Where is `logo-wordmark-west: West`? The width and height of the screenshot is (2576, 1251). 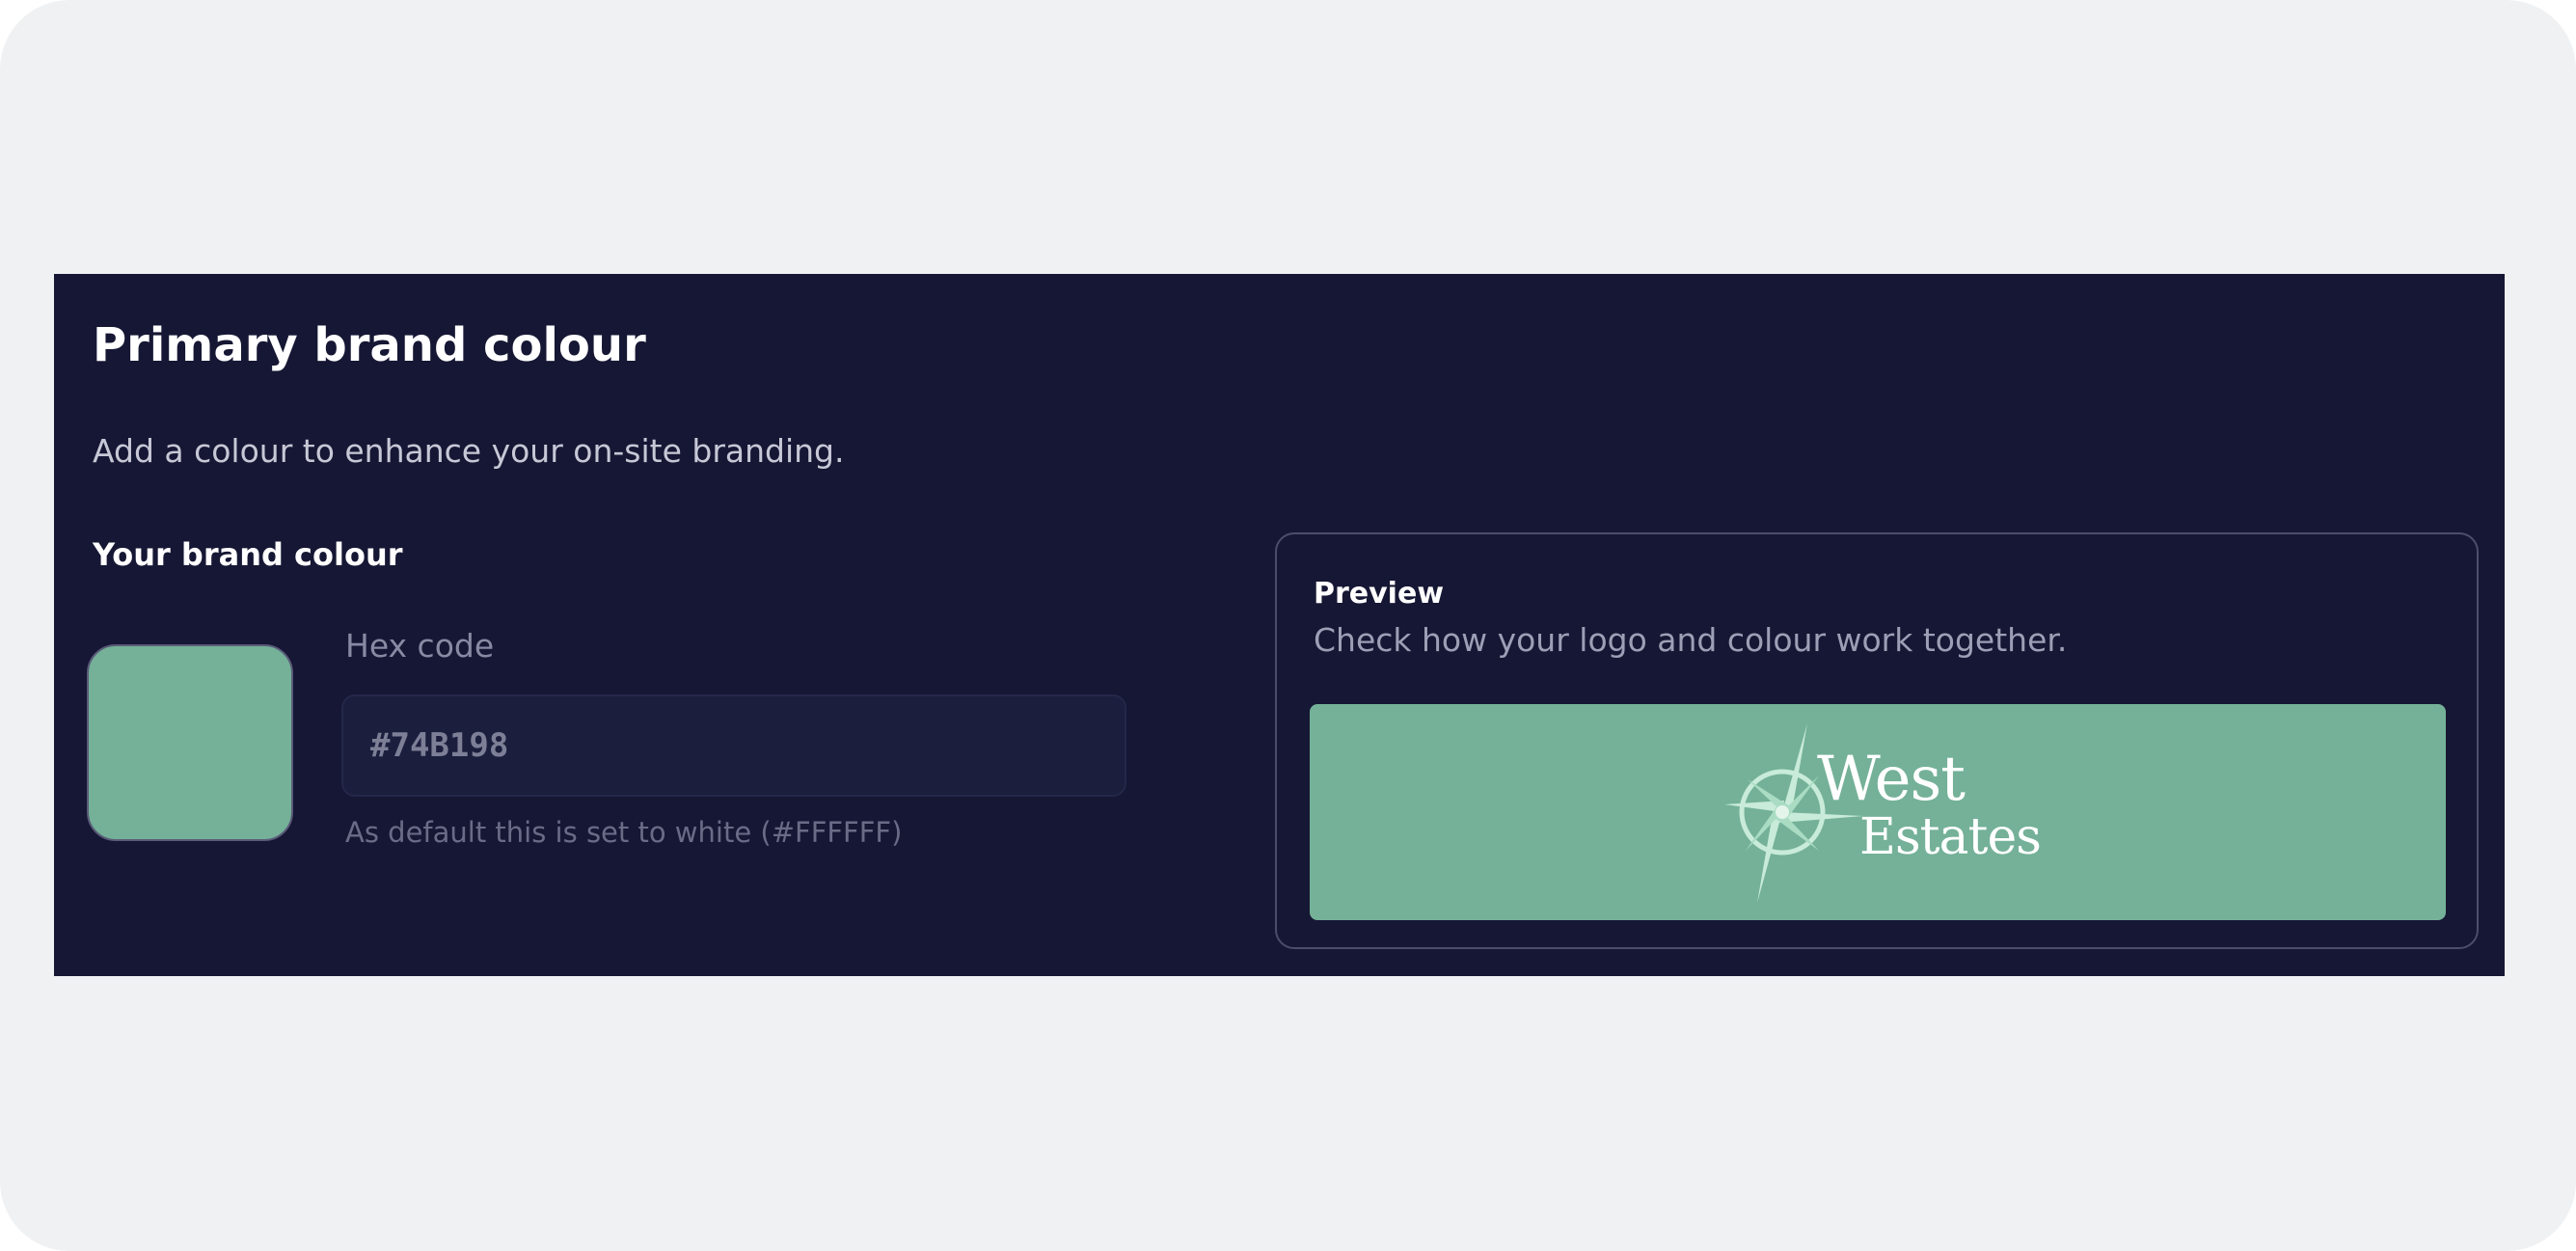
logo-wordmark-west: West is located at coordinates (1891, 780).